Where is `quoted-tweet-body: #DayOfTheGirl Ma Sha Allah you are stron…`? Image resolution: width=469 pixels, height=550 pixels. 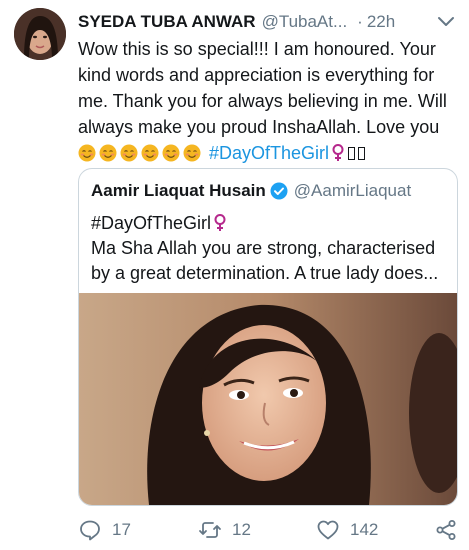
quoted-tweet-body: #DayOfTheGirl Ma Sha Allah you are stron… is located at coordinates (271, 248).